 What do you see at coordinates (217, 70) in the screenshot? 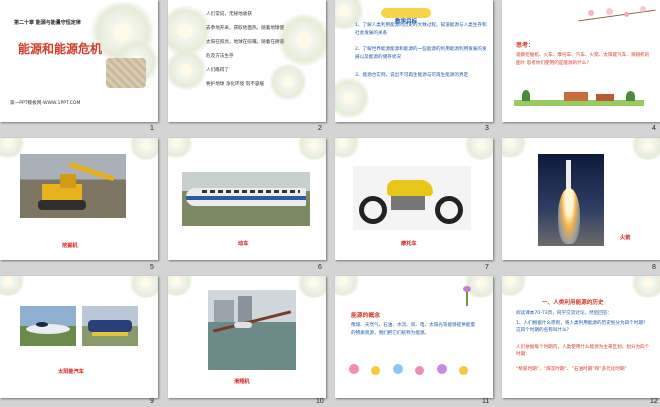
I see `body-line: 人们瞧得了` at bounding box center [217, 70].